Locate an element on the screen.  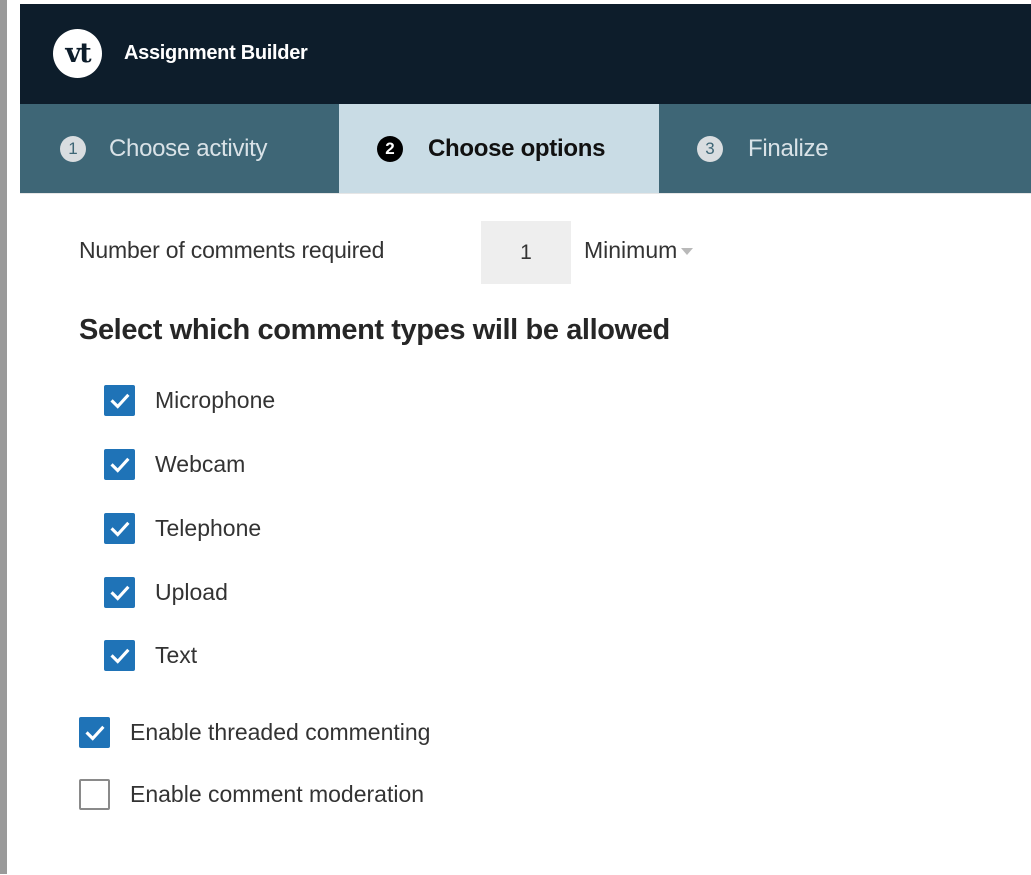
option-label: Microphone is located at coordinates (215, 400).